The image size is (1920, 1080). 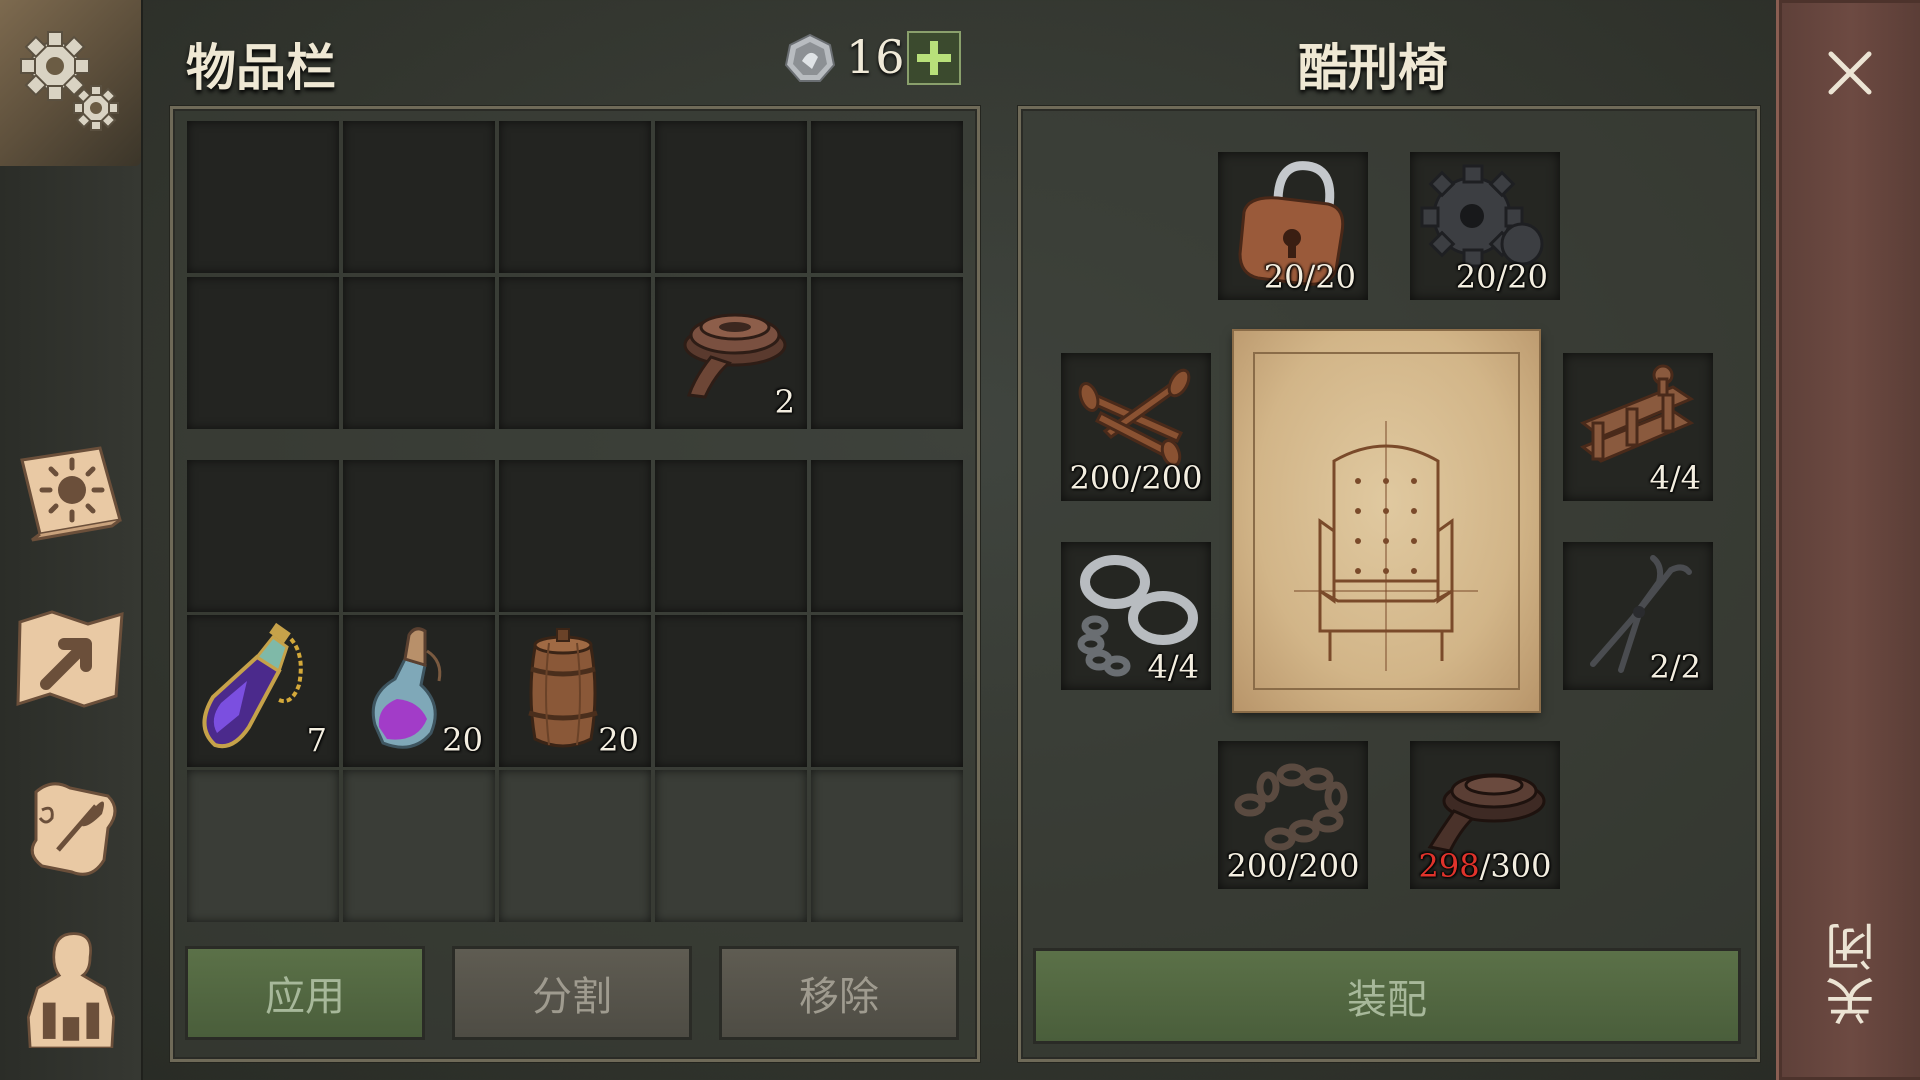 I want to click on split-button: 分割, so click(x=572, y=993).